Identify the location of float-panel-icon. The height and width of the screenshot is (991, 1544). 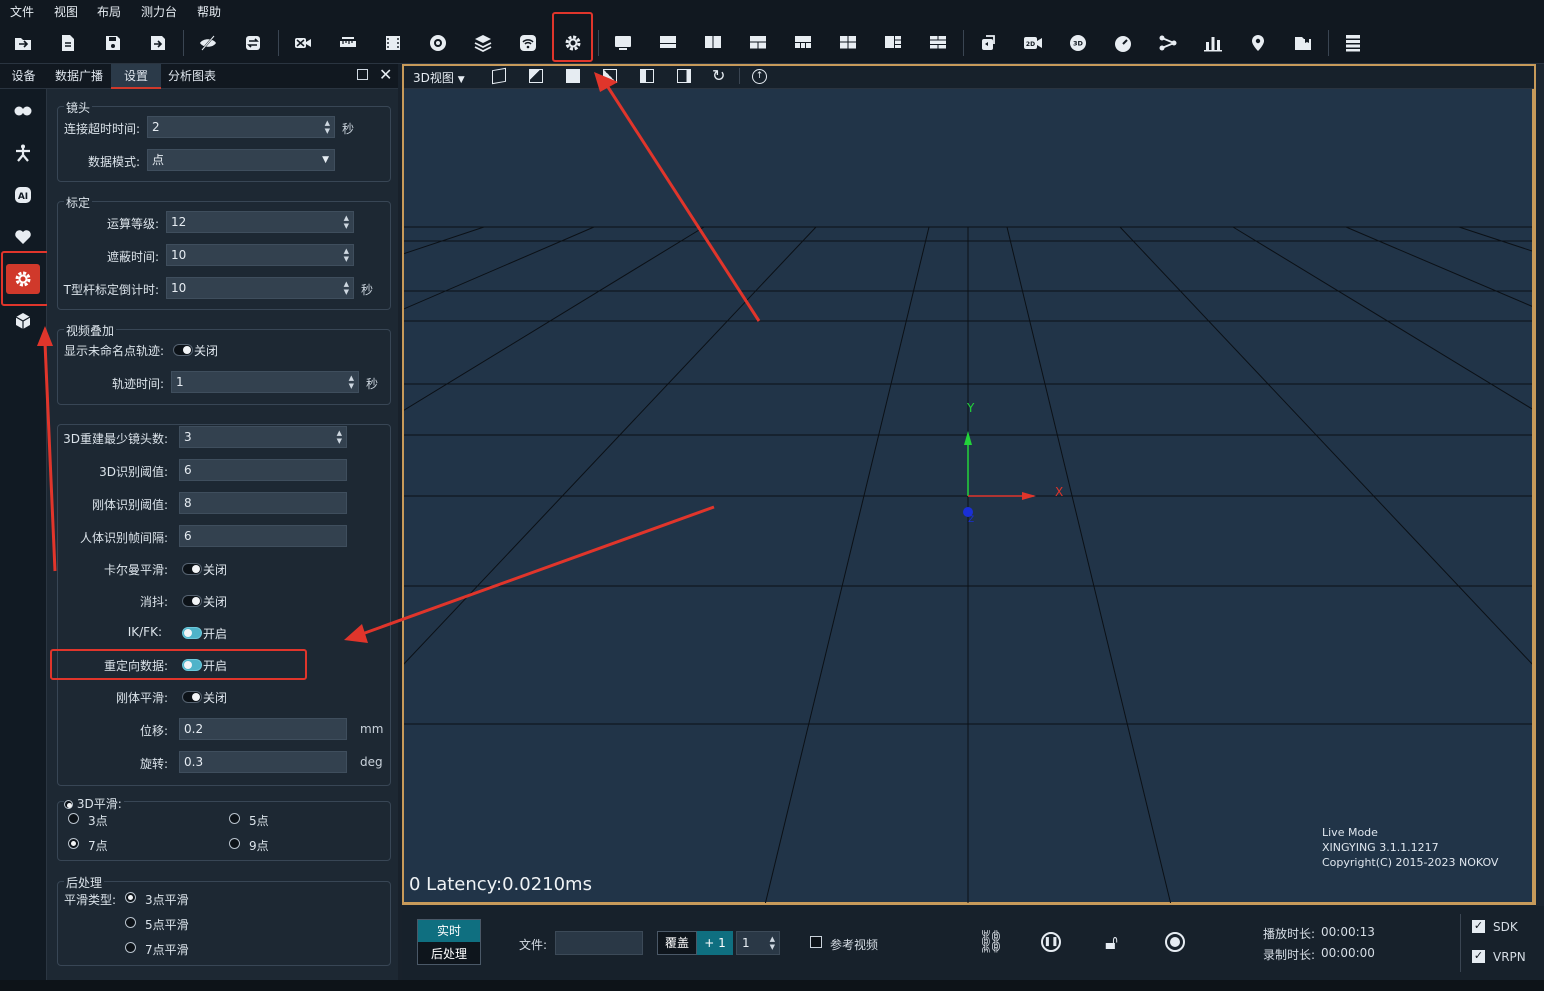
(362, 74).